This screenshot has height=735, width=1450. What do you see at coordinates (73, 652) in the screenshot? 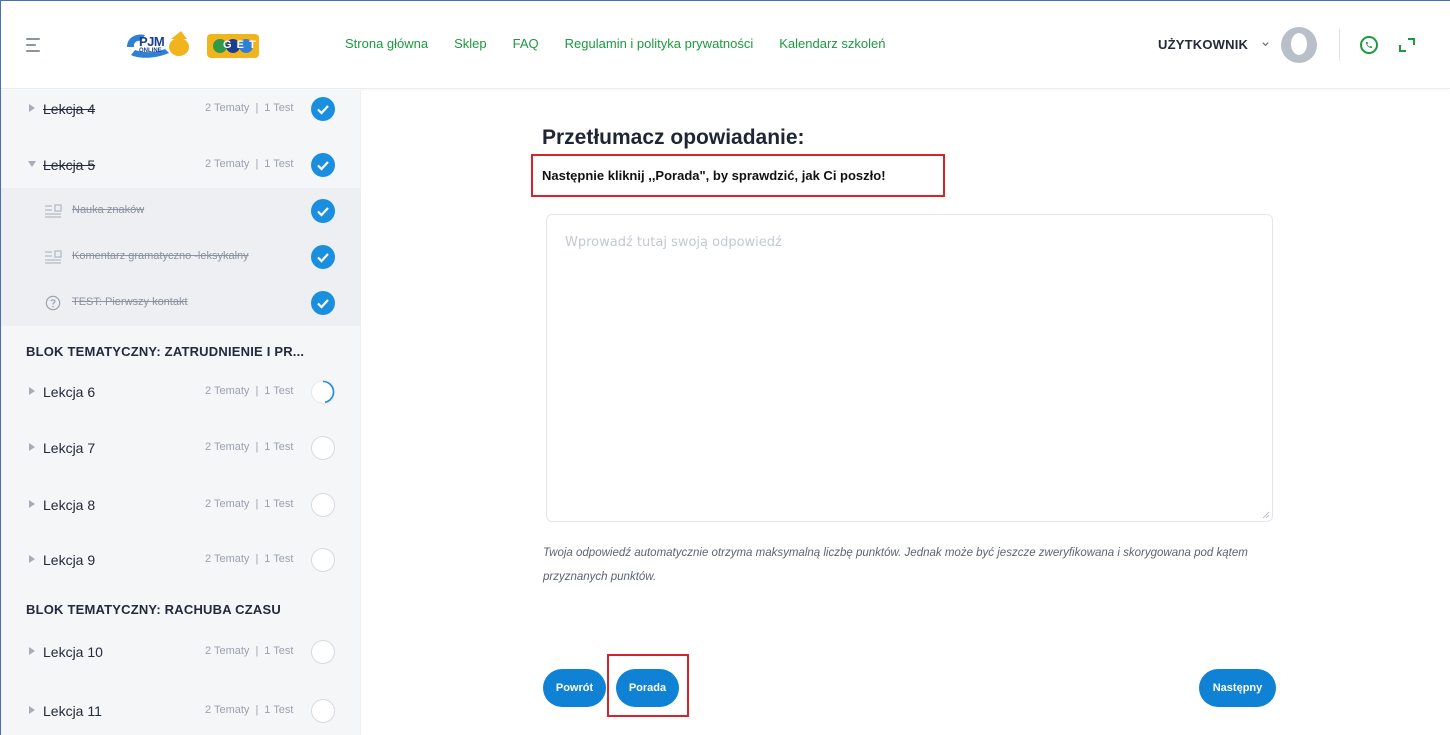
I see `lesson-label: Lekcja 10` at bounding box center [73, 652].